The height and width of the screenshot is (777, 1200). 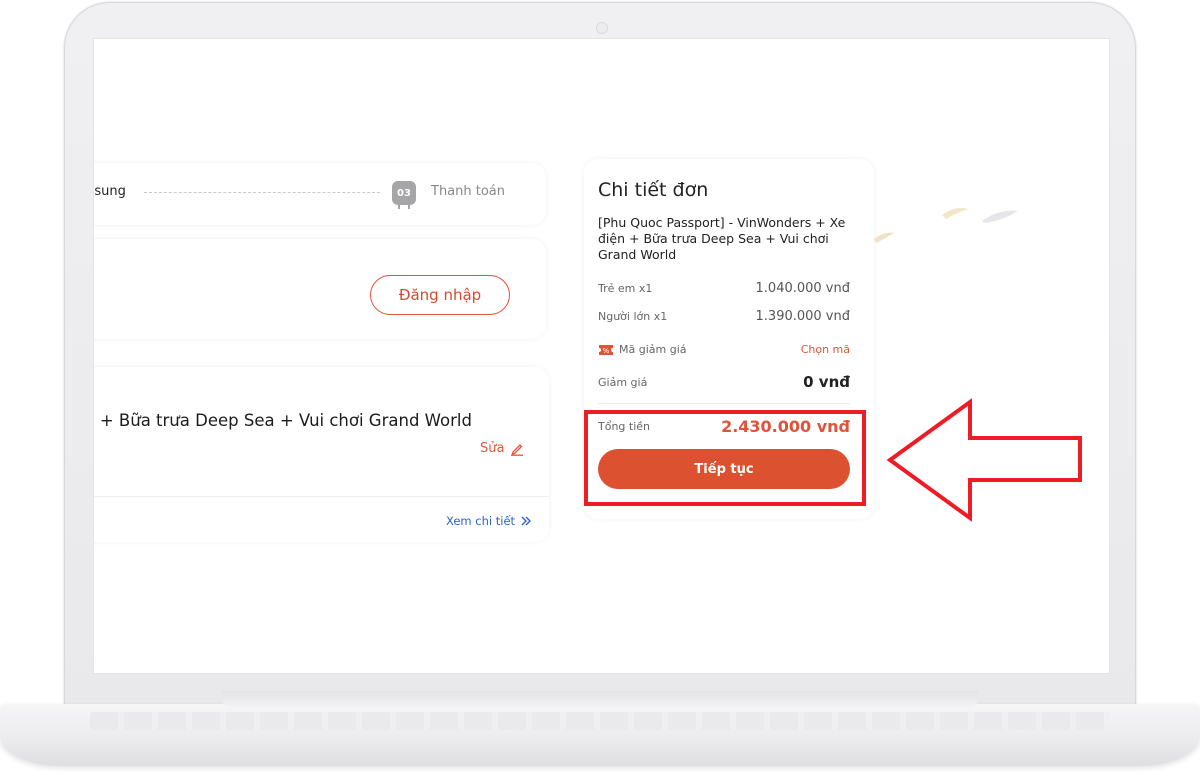 I want to click on coupon-ticket-icon: %, so click(x=606, y=349).